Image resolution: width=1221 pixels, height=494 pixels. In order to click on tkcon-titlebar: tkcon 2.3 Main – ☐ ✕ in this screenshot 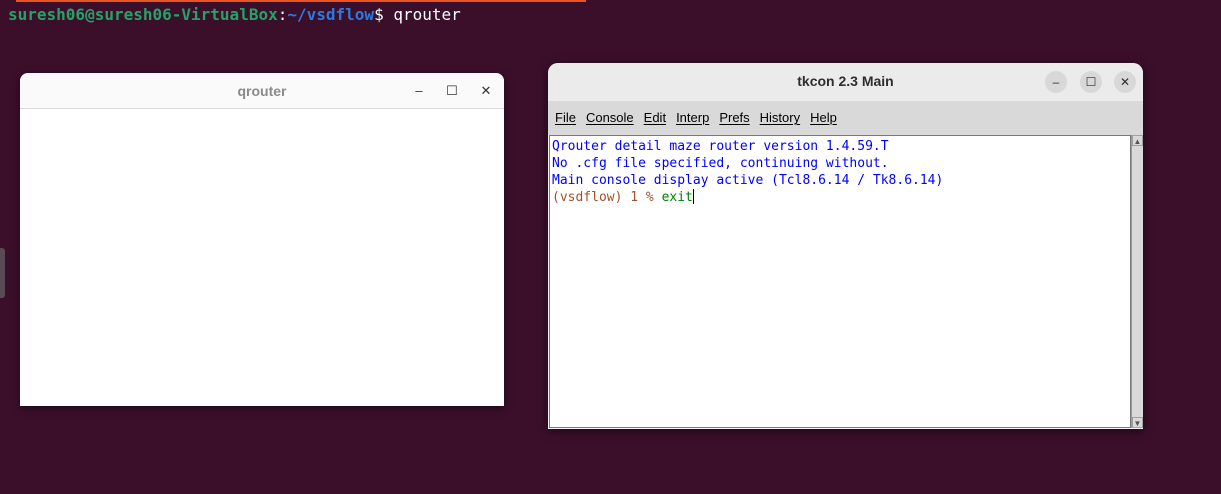, I will do `click(845, 82)`.